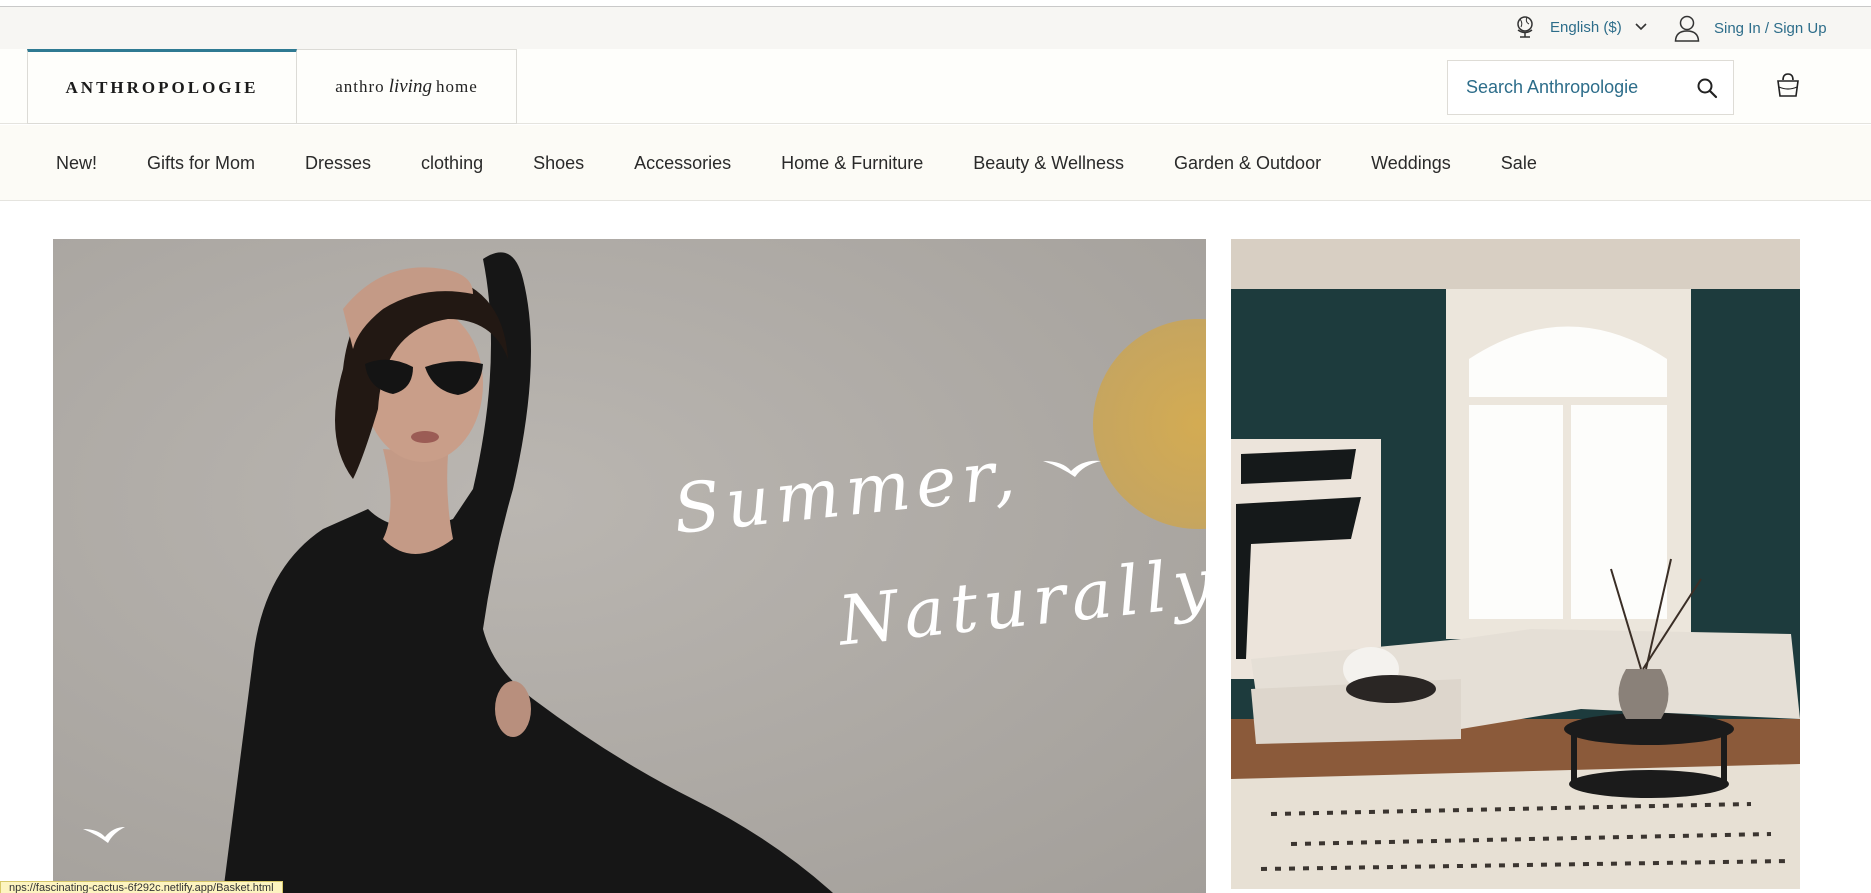 This screenshot has height=893, width=1871. Describe the element at coordinates (1519, 163) in the screenshot. I see `nav-item-sale: Sale` at that location.